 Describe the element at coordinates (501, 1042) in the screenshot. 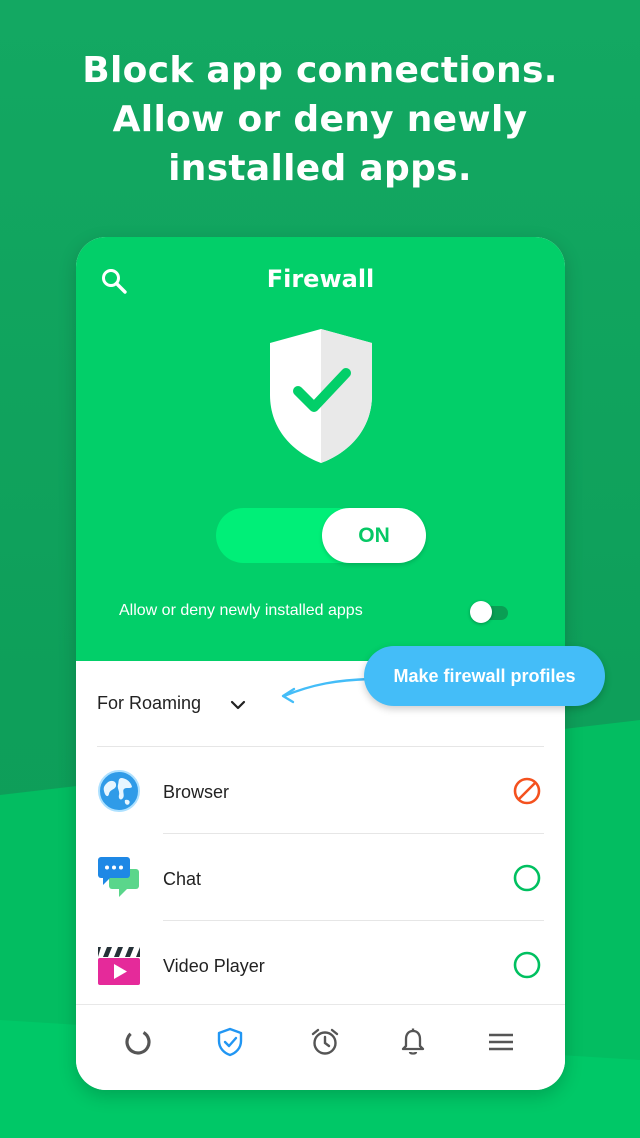

I see `menu-icon` at that location.